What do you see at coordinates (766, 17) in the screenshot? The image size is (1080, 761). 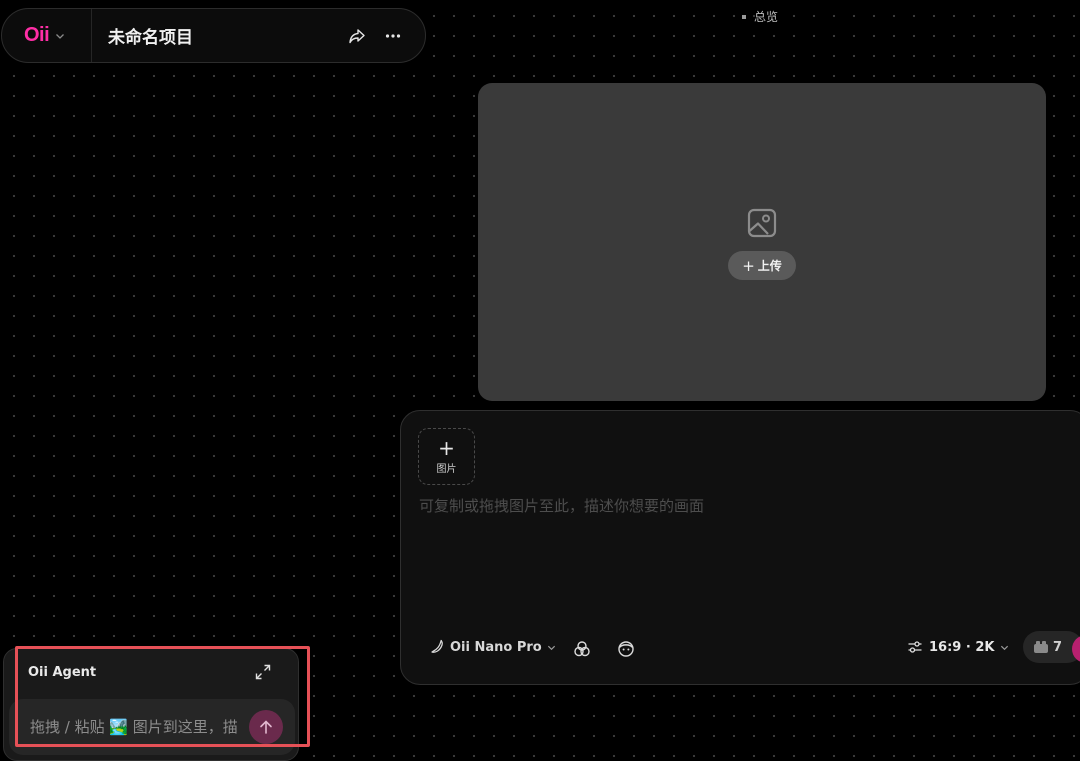 I see `overview-label: 总览` at bounding box center [766, 17].